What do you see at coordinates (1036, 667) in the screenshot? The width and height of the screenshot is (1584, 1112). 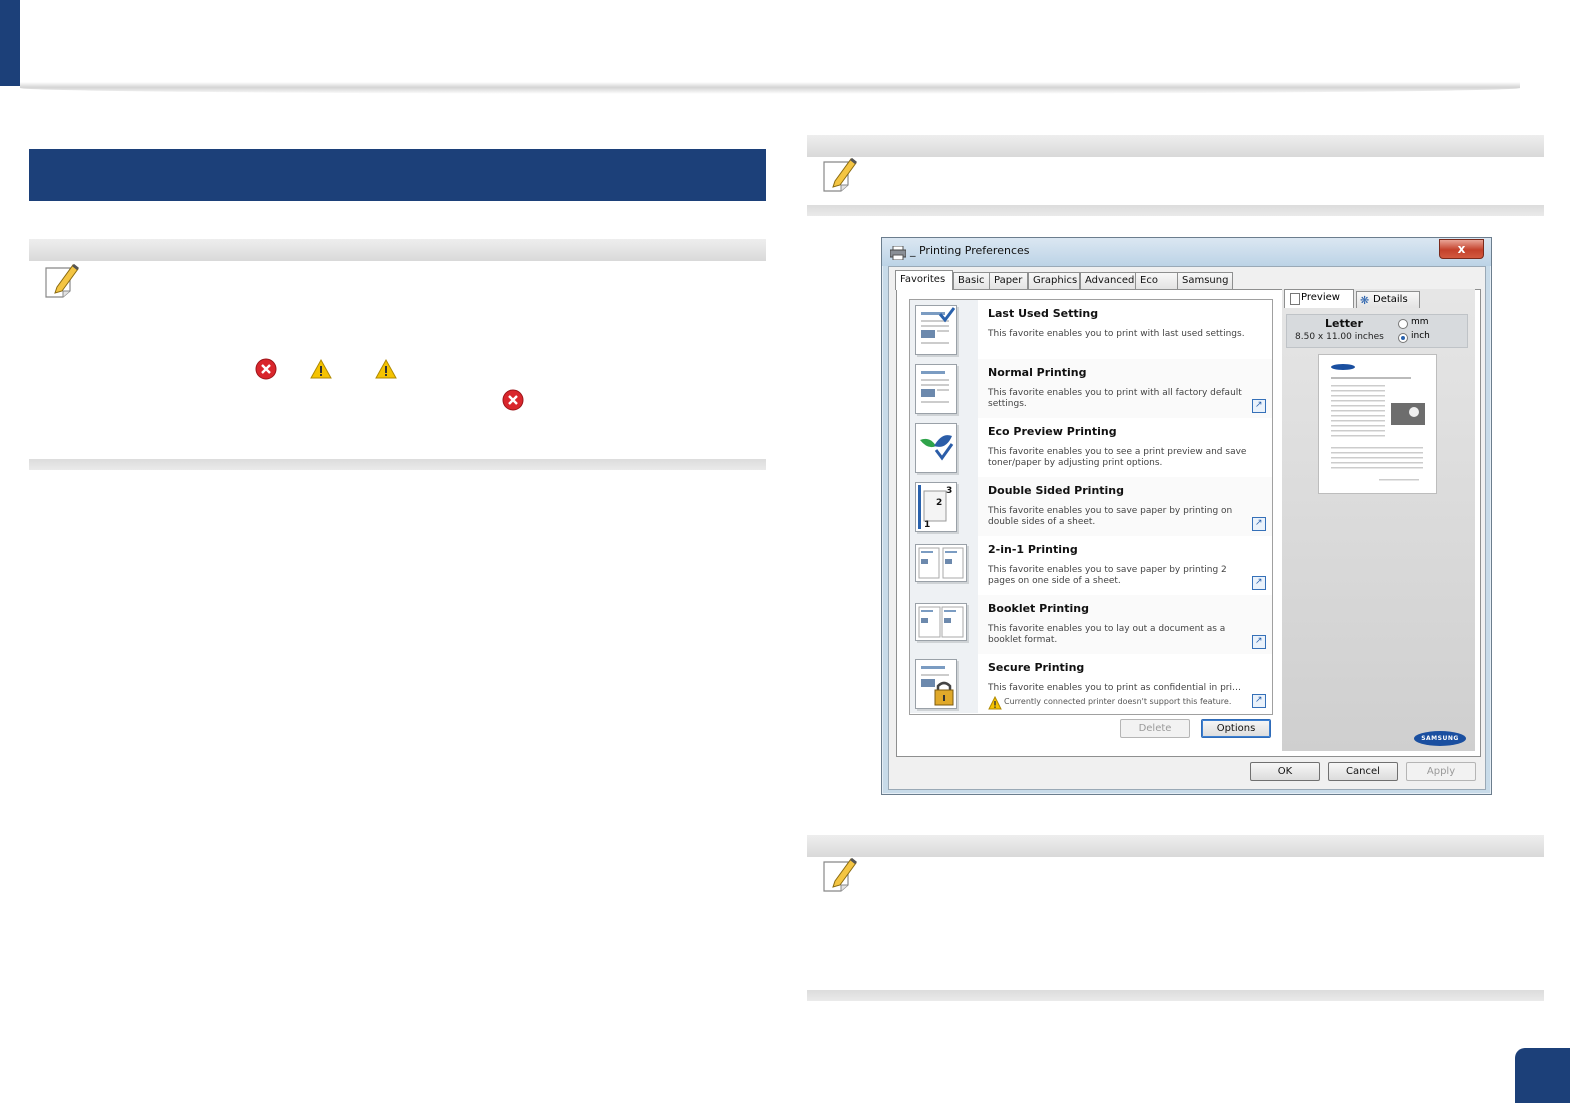 I see `favorite-name: Secure Printing` at bounding box center [1036, 667].